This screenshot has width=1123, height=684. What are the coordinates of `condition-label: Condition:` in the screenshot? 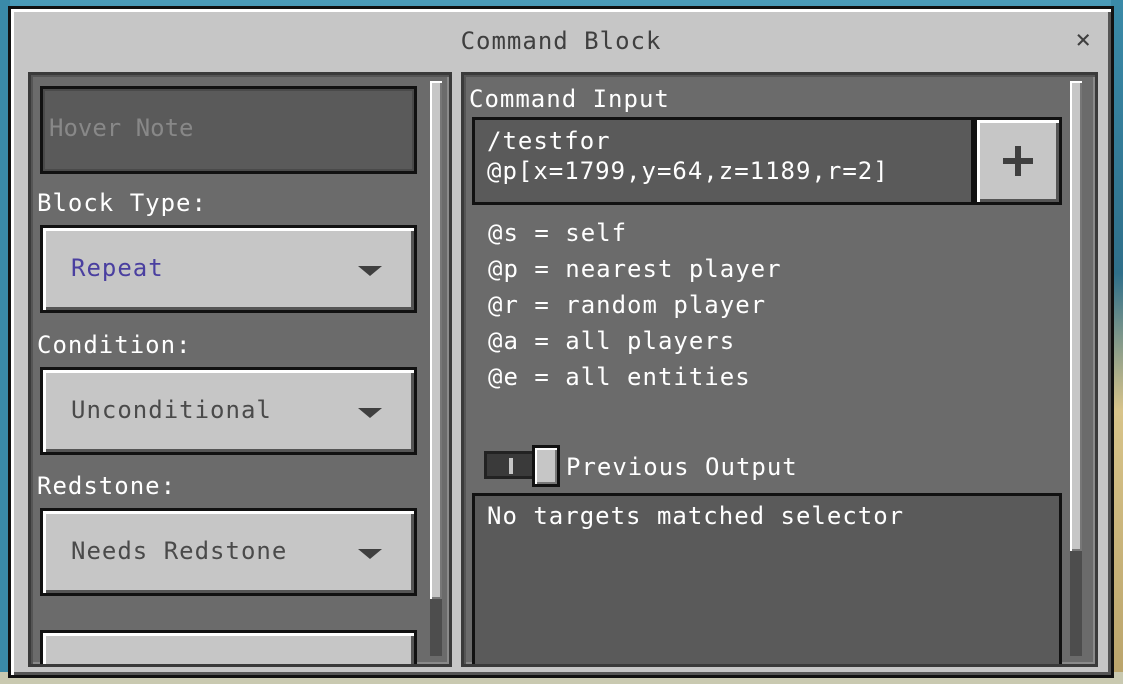 It's located at (114, 345).